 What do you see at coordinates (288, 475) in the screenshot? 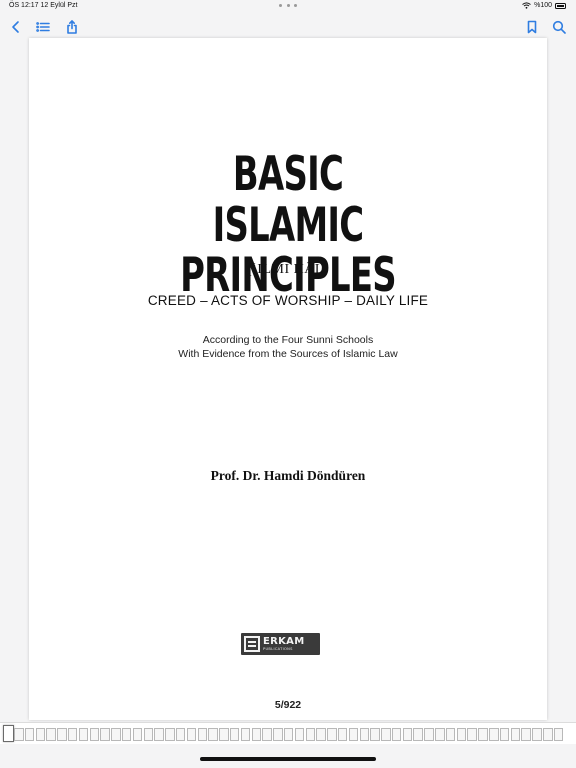
I see `book-author: Prof. Dr. Hamdi Döndüren` at bounding box center [288, 475].